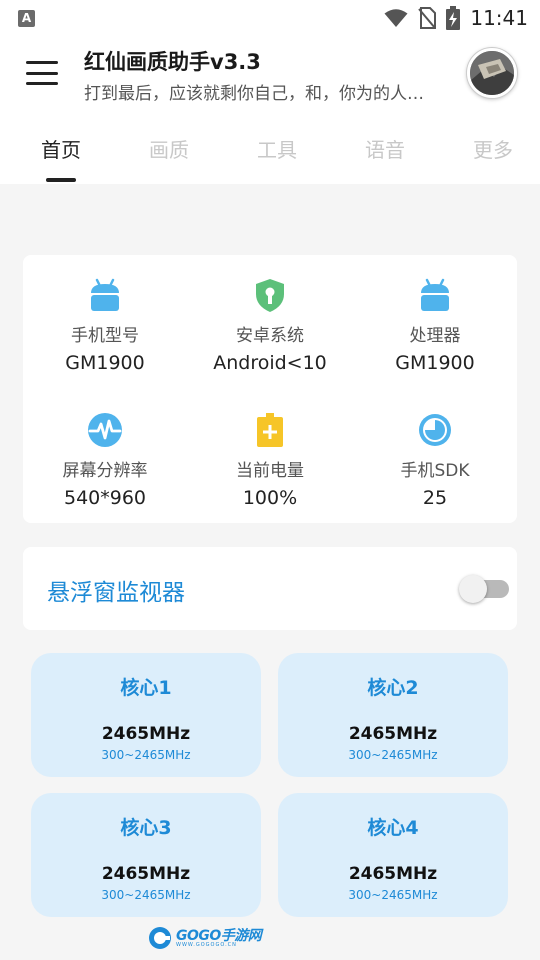  What do you see at coordinates (270, 460) in the screenshot?
I see `info-battery: 当前电量 100%` at bounding box center [270, 460].